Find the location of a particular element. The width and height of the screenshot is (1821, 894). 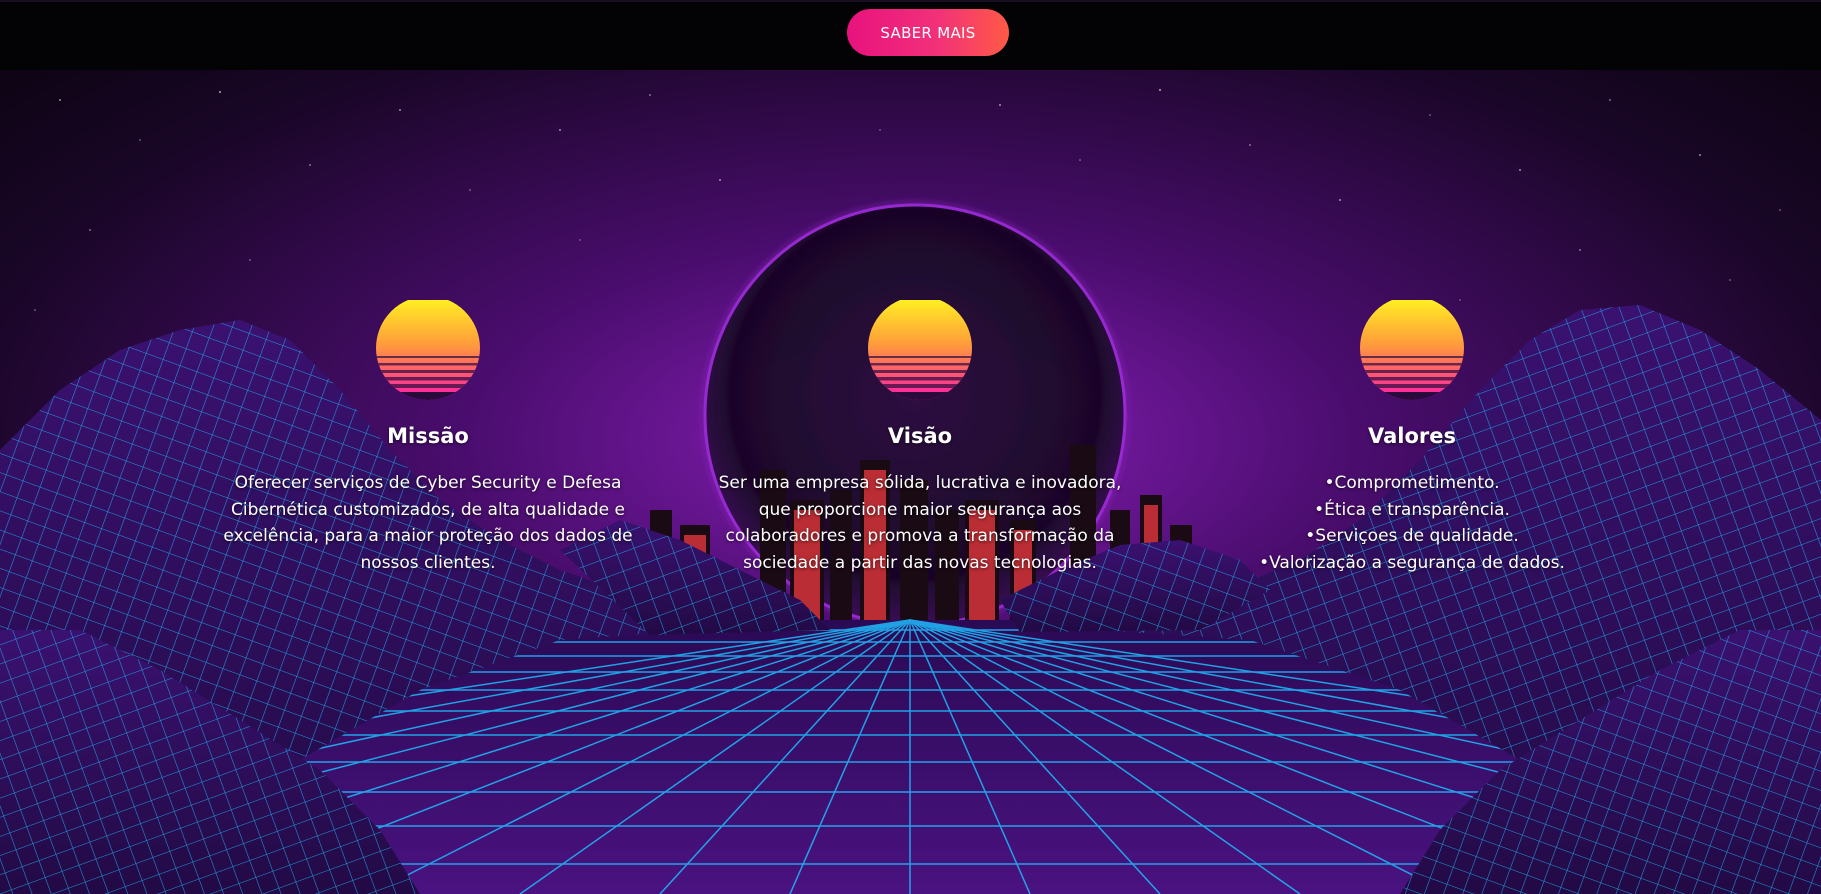

card-title: Valores is located at coordinates (1412, 436).